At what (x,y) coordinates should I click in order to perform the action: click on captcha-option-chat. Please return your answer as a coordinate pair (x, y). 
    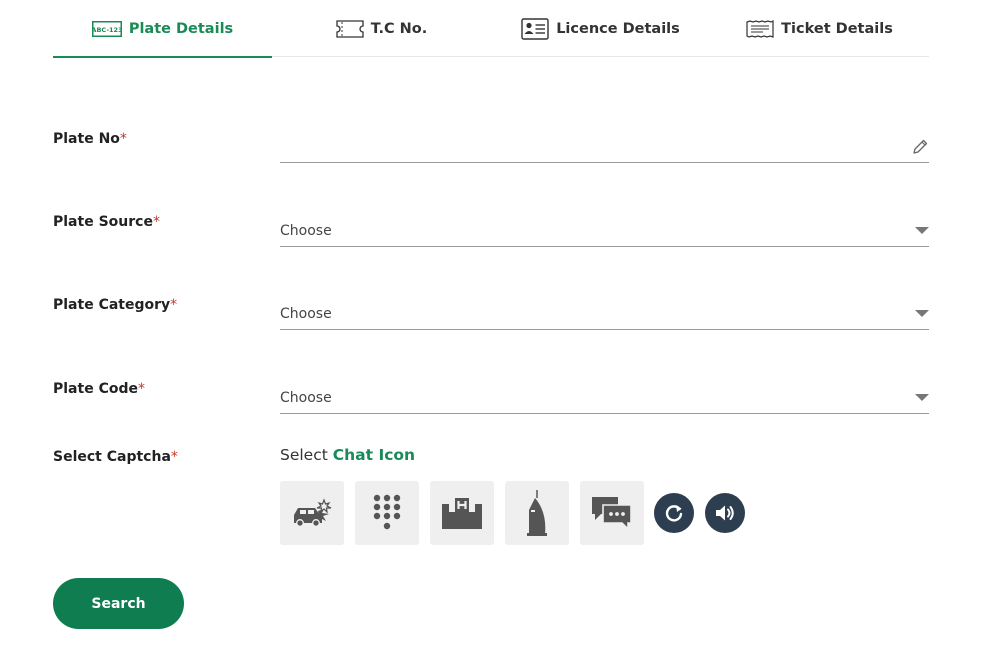
    Looking at the image, I should click on (612, 513).